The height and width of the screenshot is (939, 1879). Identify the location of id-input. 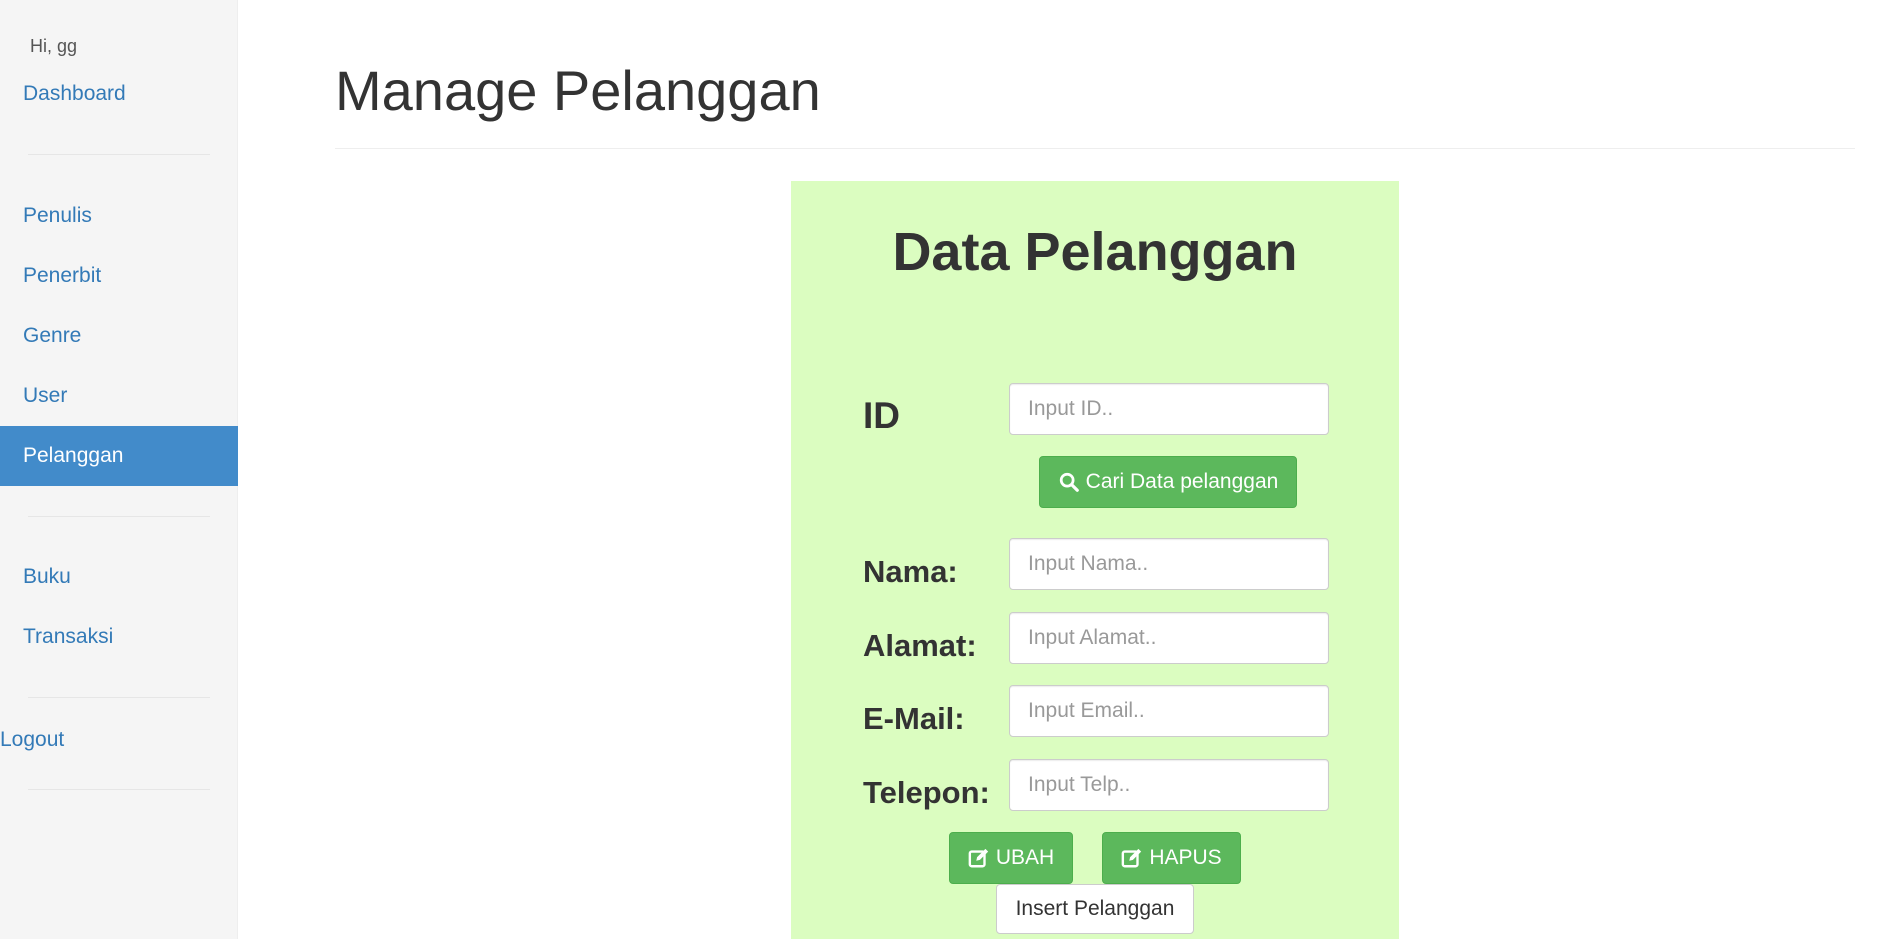
(1169, 409).